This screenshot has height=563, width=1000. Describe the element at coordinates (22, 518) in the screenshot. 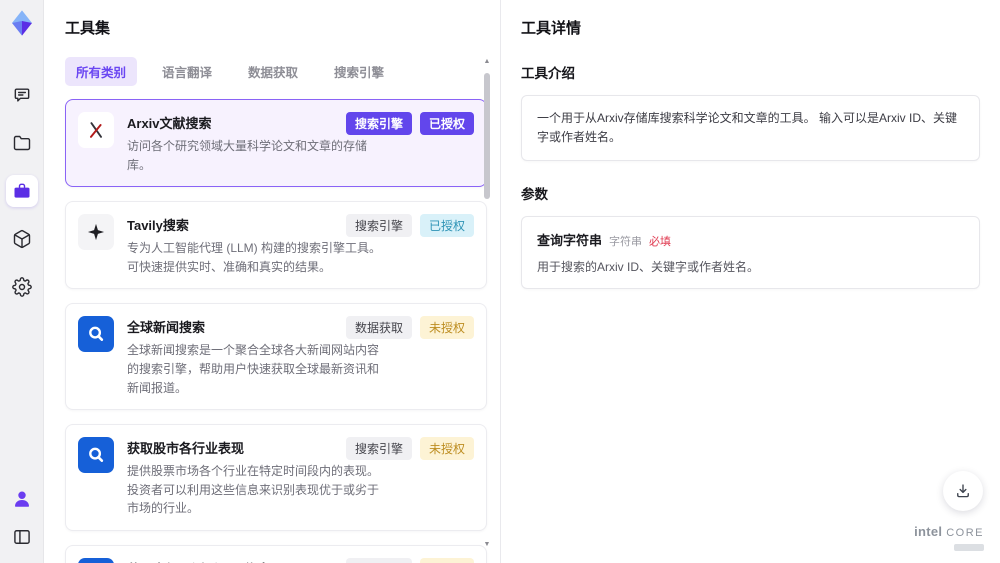

I see `sidebar-bottom` at that location.